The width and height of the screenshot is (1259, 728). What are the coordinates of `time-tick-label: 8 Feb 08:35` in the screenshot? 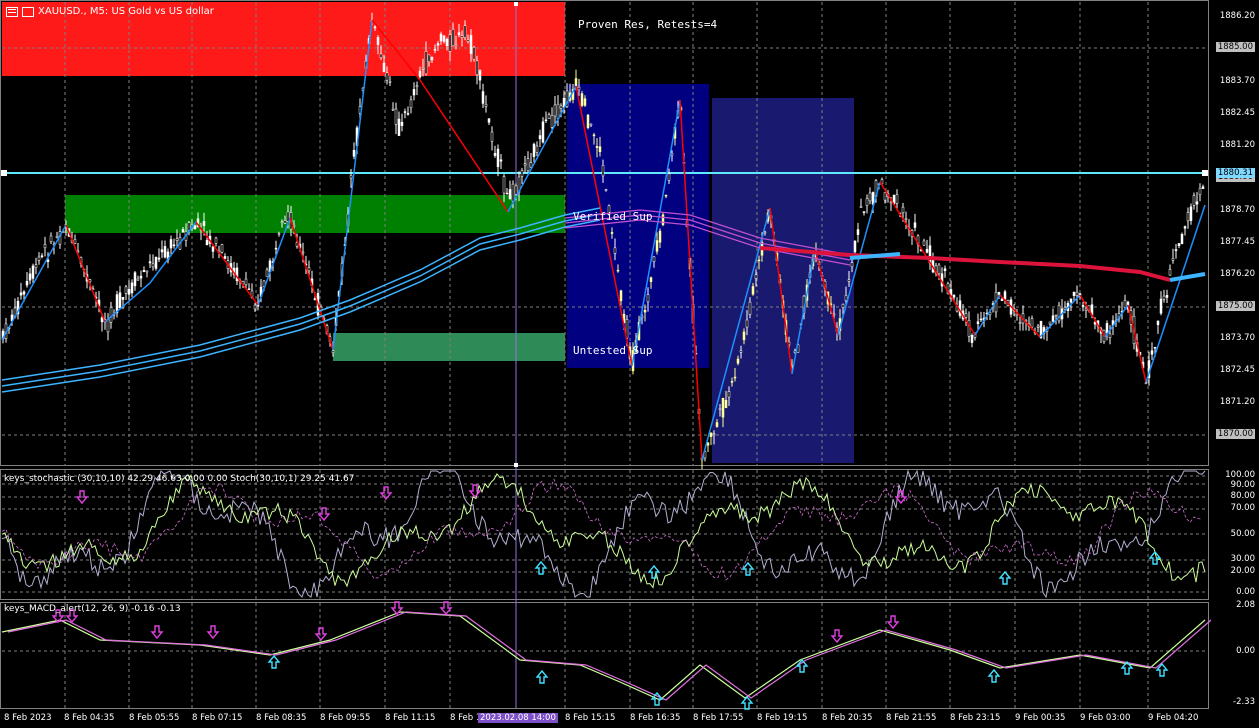 It's located at (281, 718).